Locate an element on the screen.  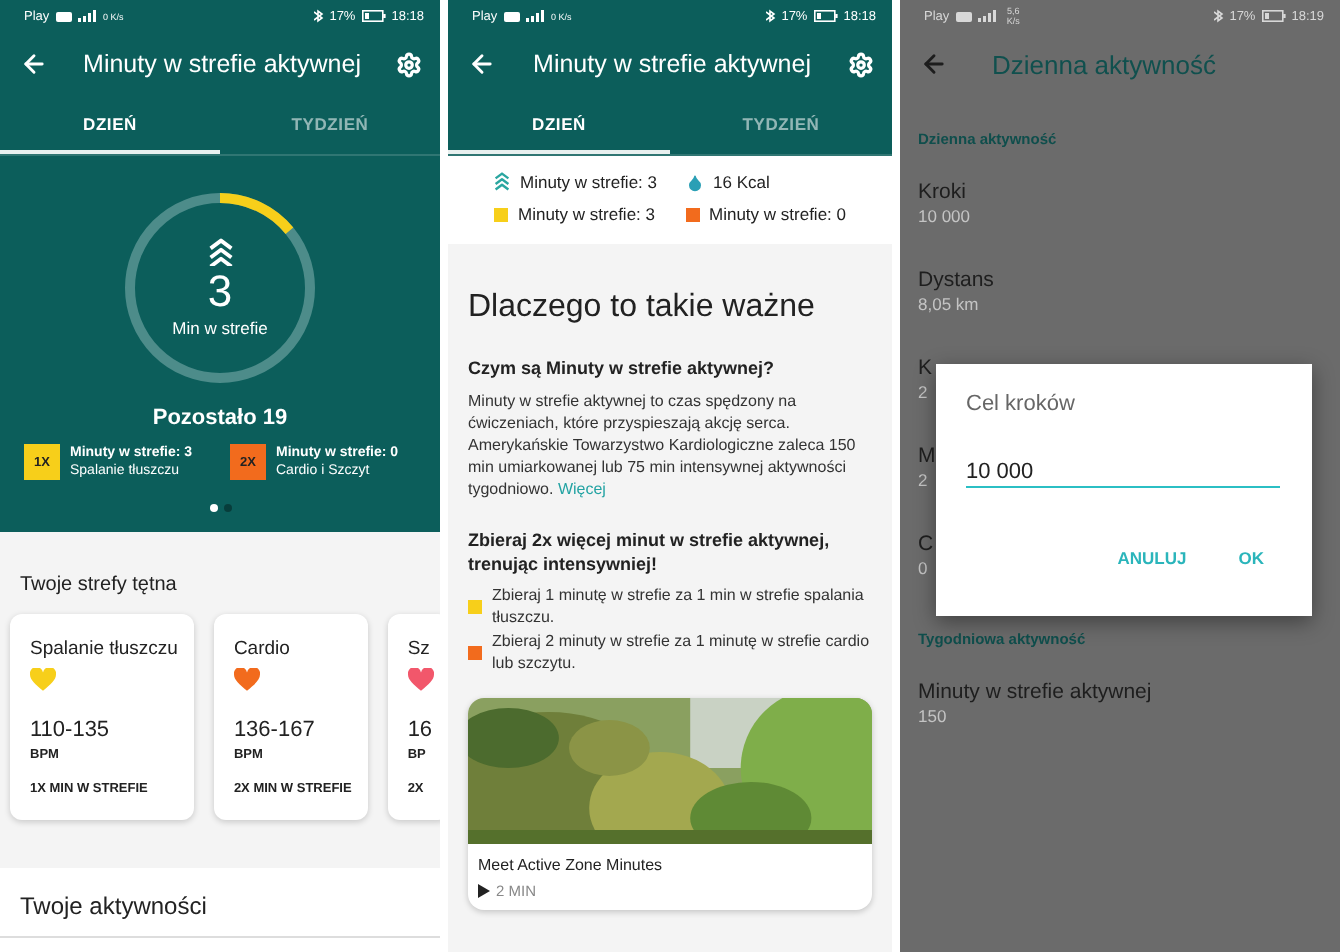
bpm-range: 136-167 is located at coordinates (275, 730).